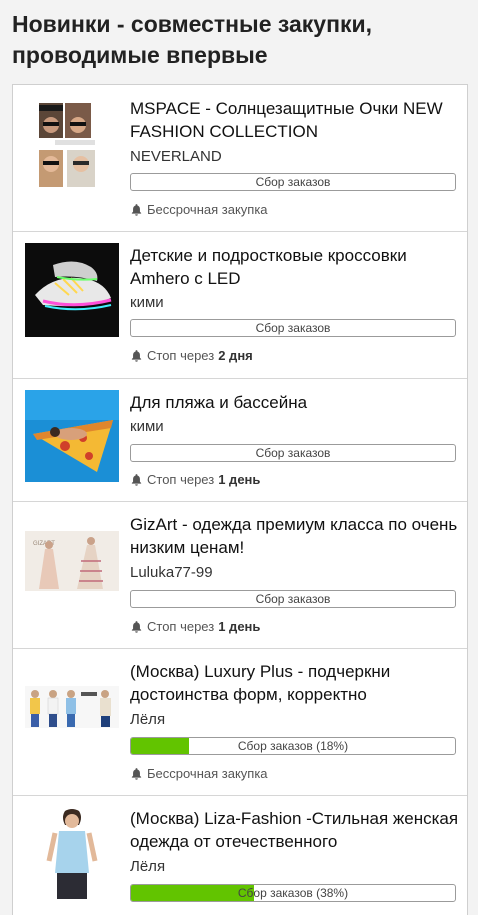 Image resolution: width=478 pixels, height=915 pixels. I want to click on item-seller: Luluka77-99, so click(171, 572).